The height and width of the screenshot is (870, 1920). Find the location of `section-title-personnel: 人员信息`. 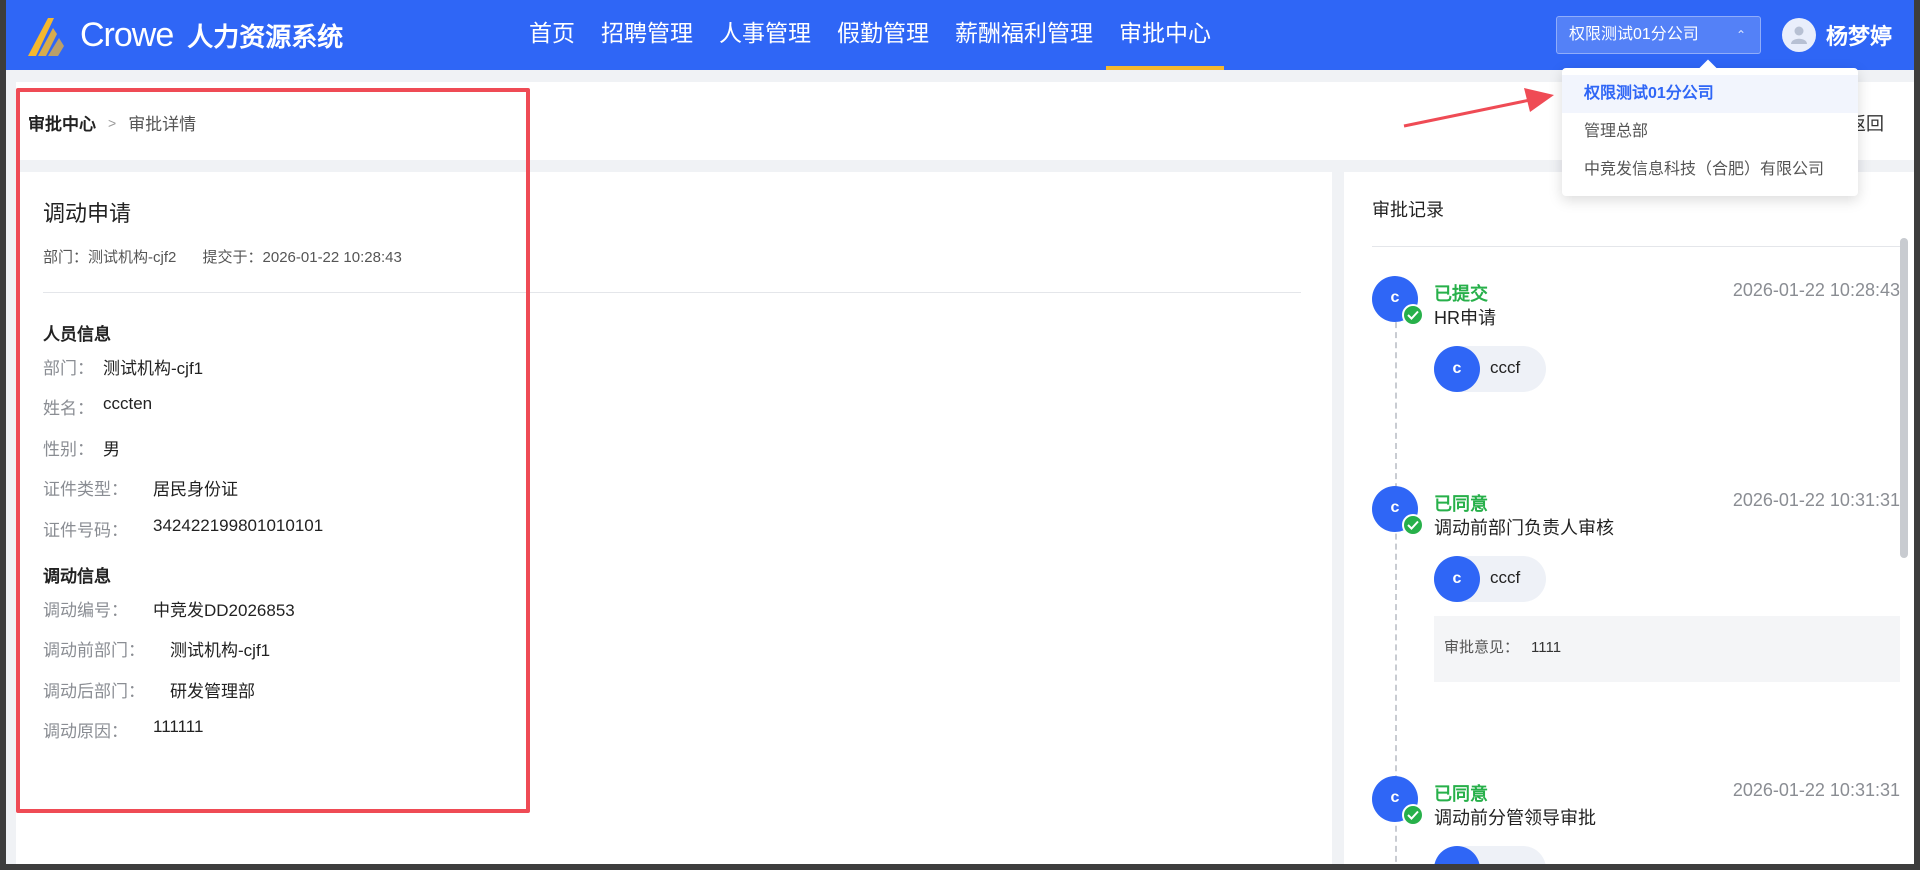

section-title-personnel: 人员信息 is located at coordinates (77, 334).